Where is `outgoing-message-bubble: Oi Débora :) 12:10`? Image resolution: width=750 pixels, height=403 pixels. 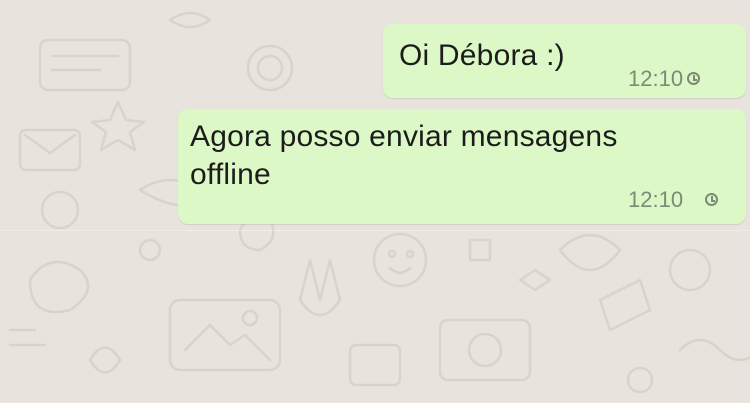
outgoing-message-bubble: Oi Débora :) 12:10 is located at coordinates (564, 61).